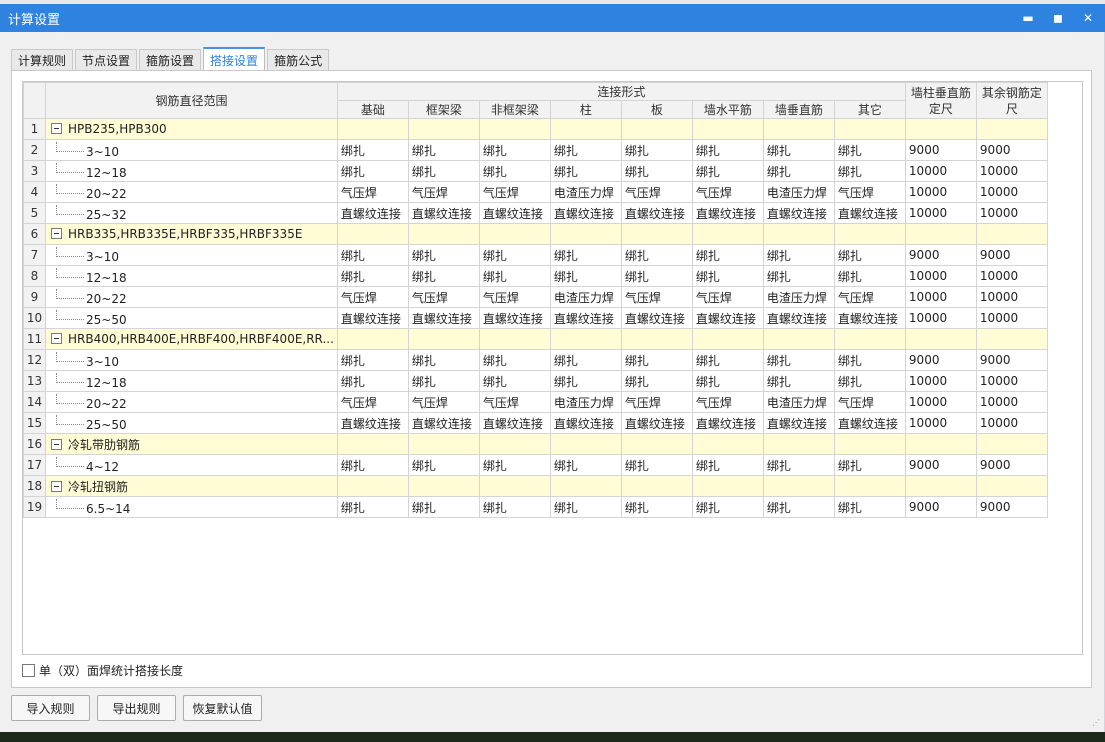 This screenshot has height=742, width=1105. What do you see at coordinates (234, 59) in the screenshot?
I see `tab-3: 搭接设置` at bounding box center [234, 59].